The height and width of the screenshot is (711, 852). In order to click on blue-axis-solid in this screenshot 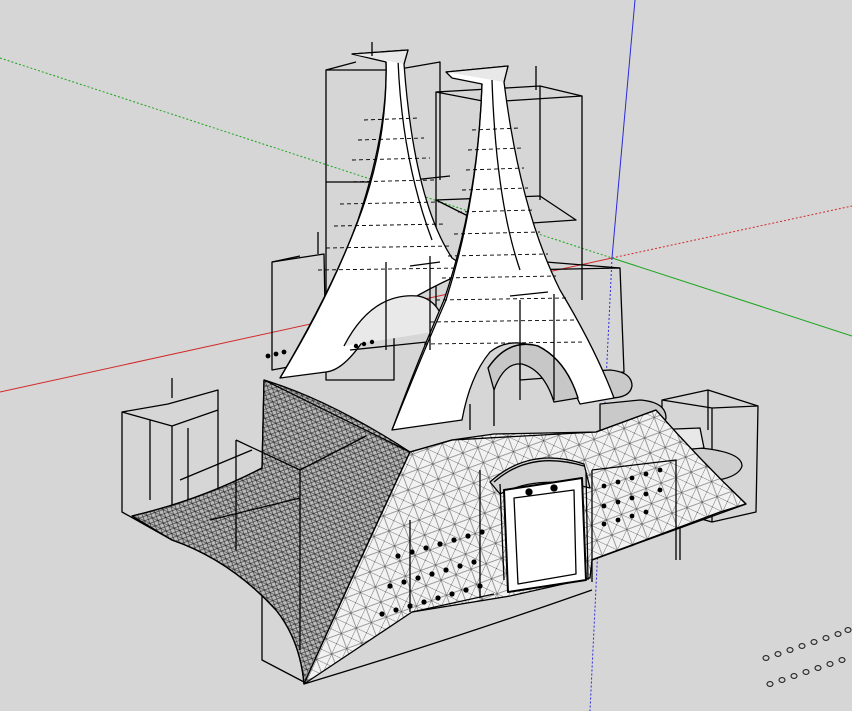, I will do `click(623, 129)`.